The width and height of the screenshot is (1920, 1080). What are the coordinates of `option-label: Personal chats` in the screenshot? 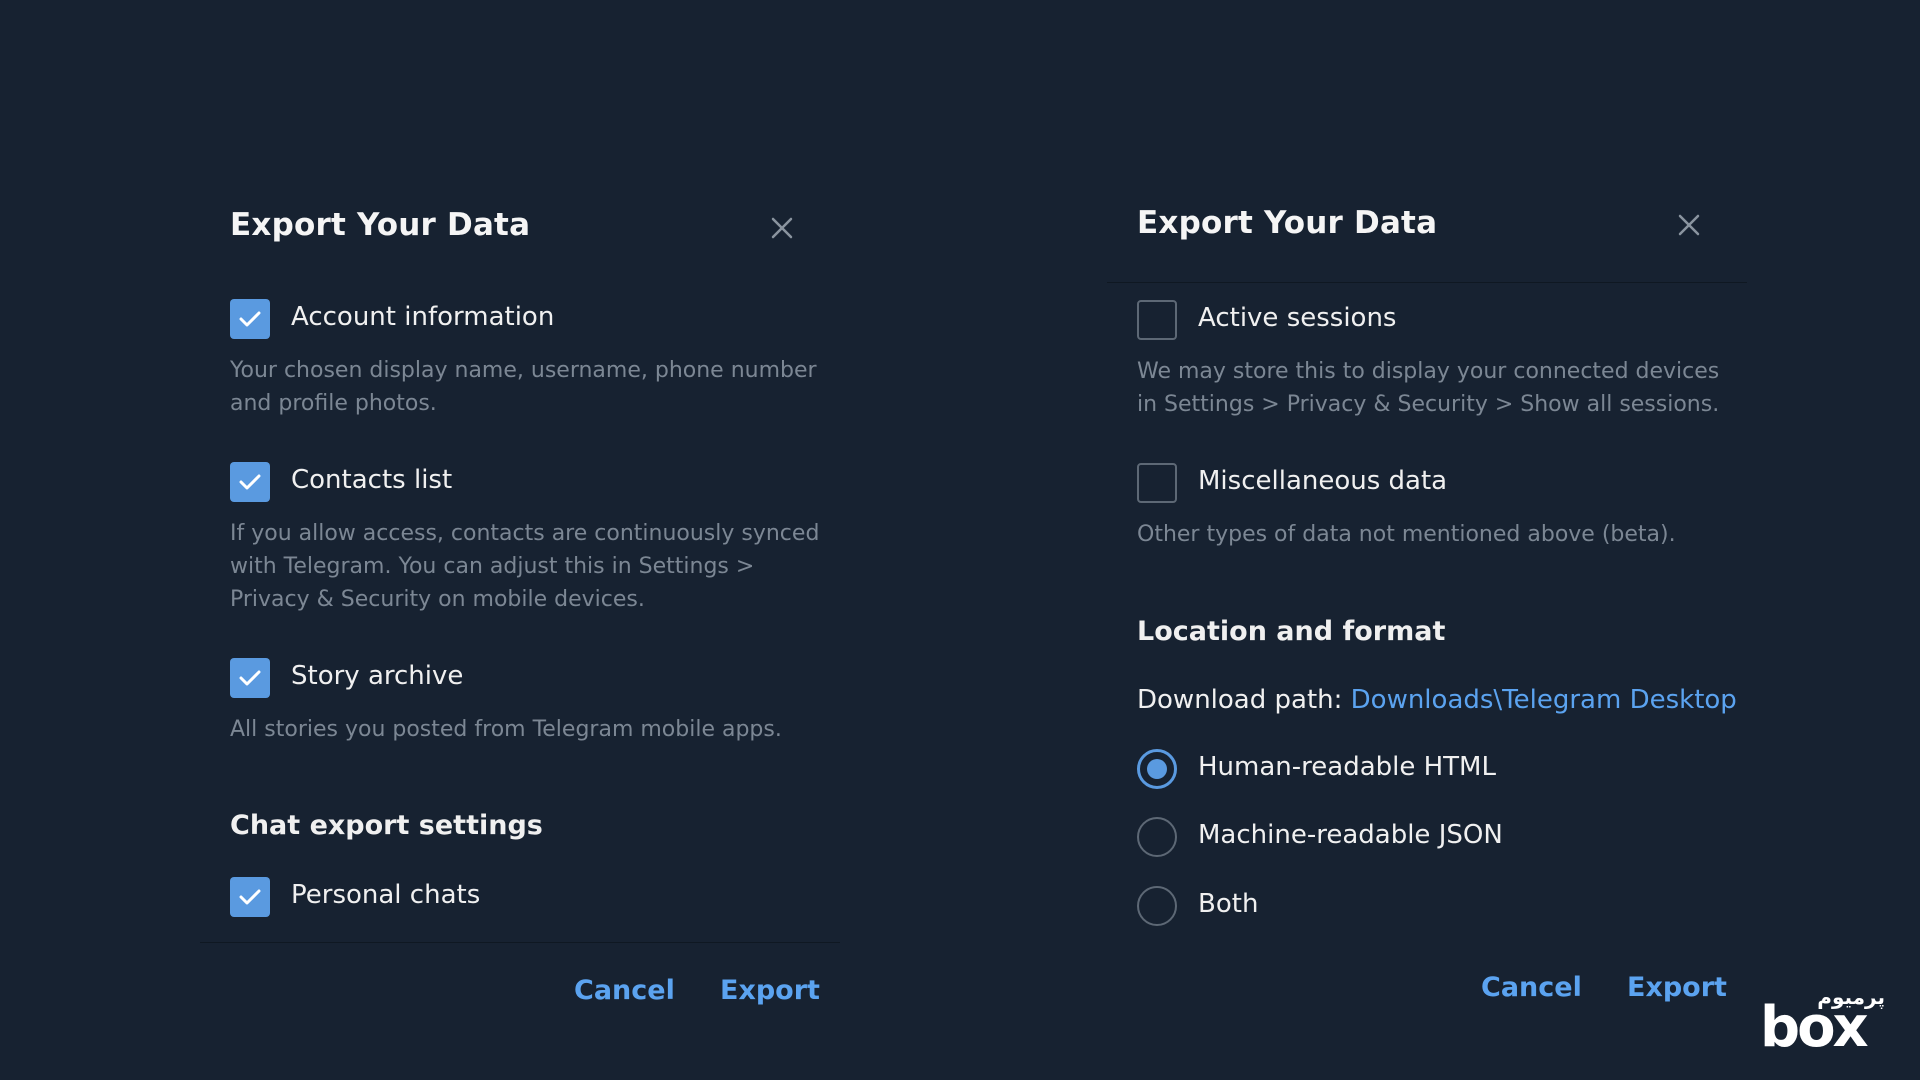 It's located at (386, 895).